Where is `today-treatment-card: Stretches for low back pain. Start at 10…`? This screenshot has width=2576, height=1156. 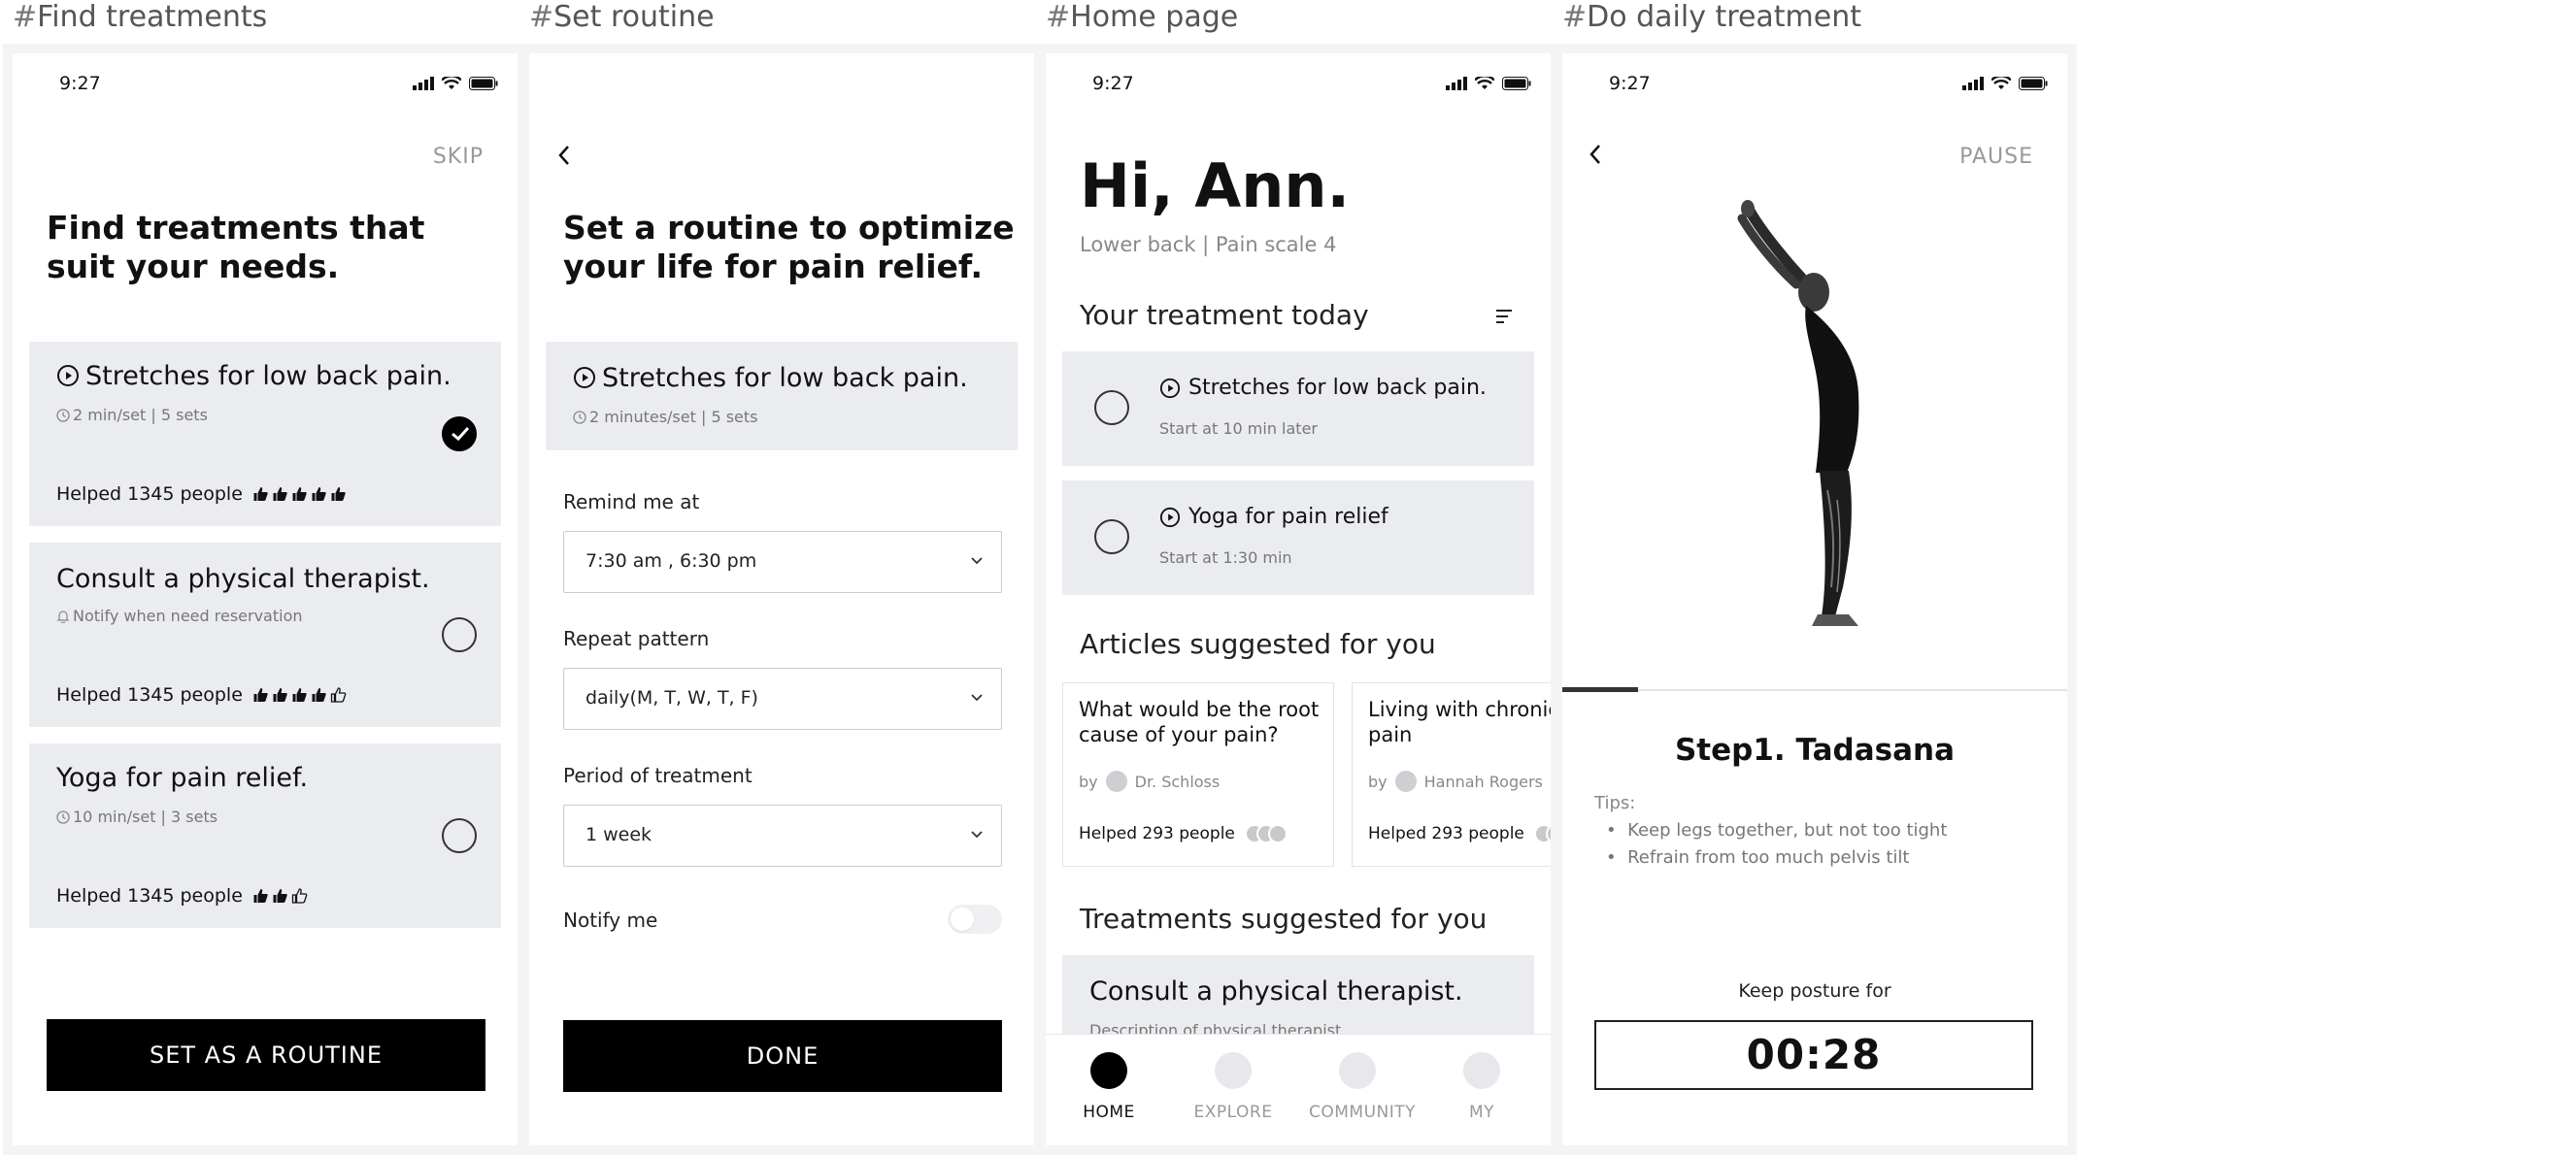 today-treatment-card: Stretches for low back pain. Start at 10… is located at coordinates (1298, 408).